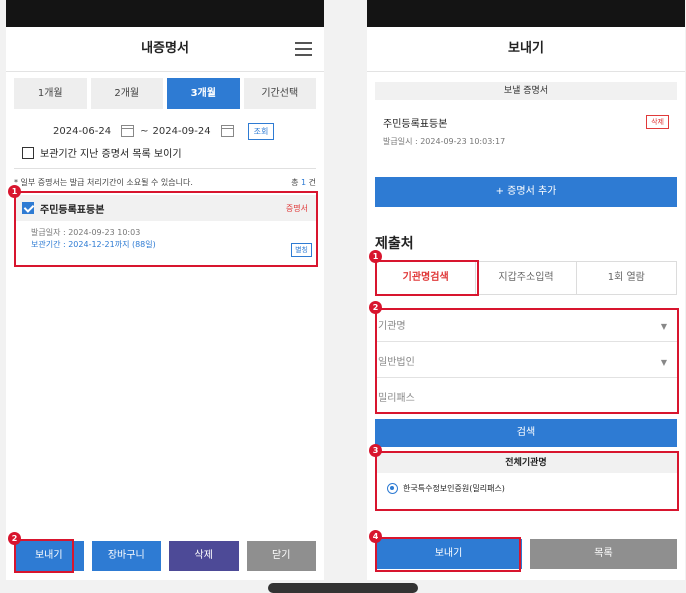  What do you see at coordinates (279, 93) in the screenshot?
I see `tab-custom-period: 기간선택` at bounding box center [279, 93].